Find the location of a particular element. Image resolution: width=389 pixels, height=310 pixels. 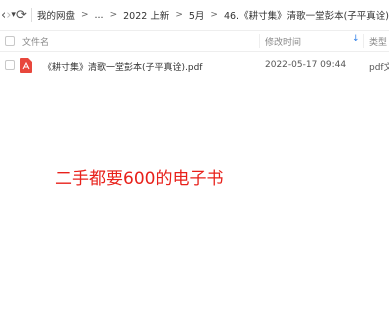

breadcrumb-item-current: 46.《耕寸集》清歌一堂彭本(子平真诠) is located at coordinates (306, 15).